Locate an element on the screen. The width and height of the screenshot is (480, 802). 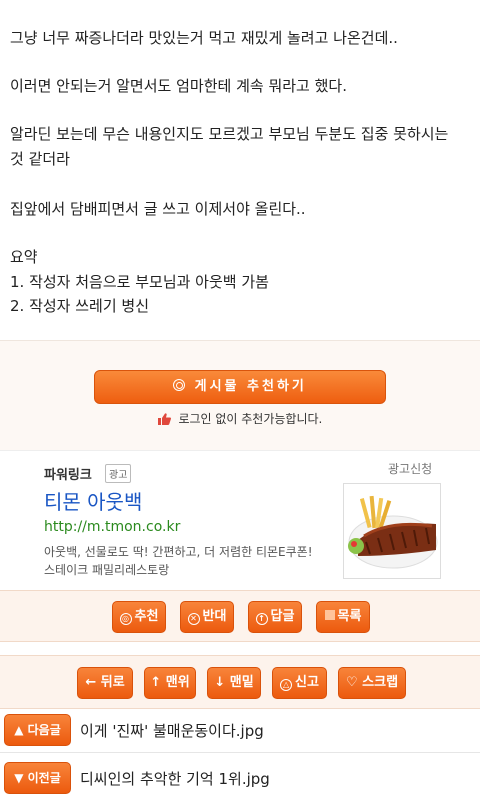
prev-post-button: ▼ 이전글 is located at coordinates (37, 778).